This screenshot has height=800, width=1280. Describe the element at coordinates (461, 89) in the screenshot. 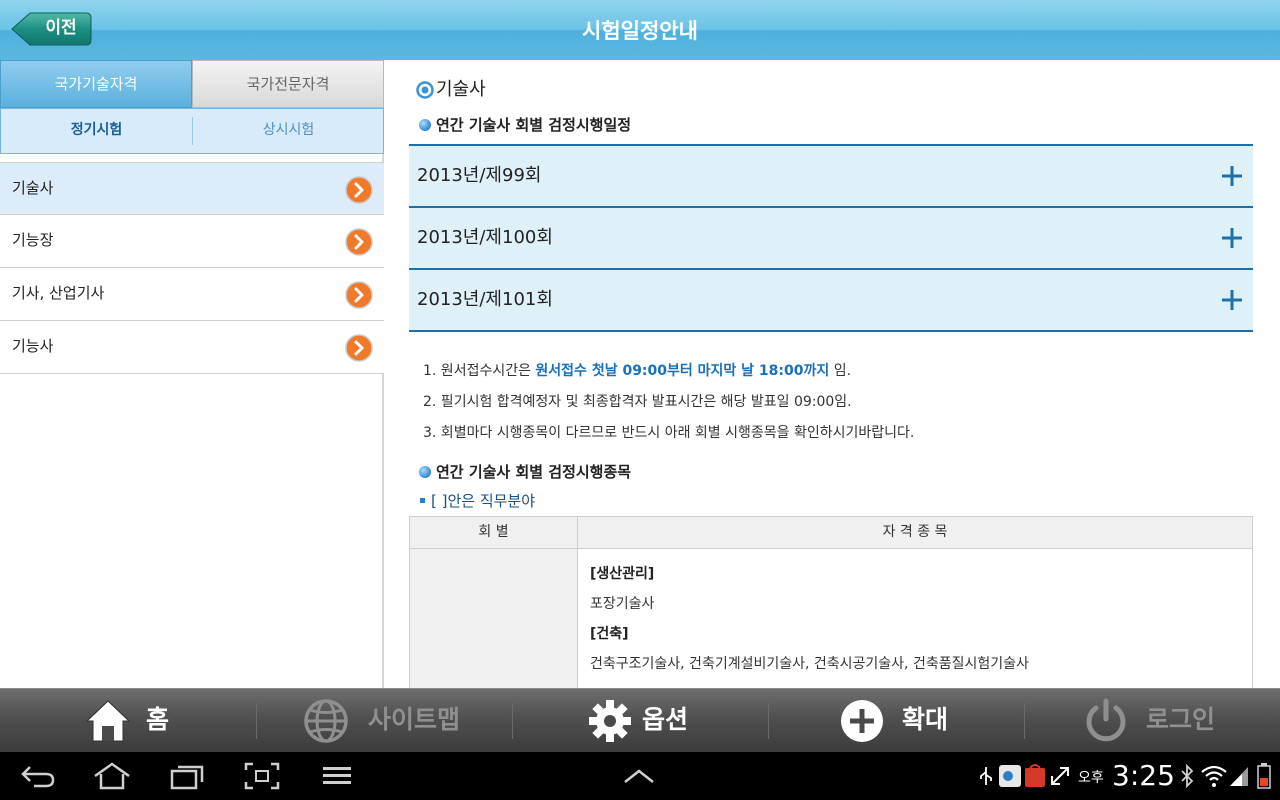

I see `section-title-text: 기술사` at that location.